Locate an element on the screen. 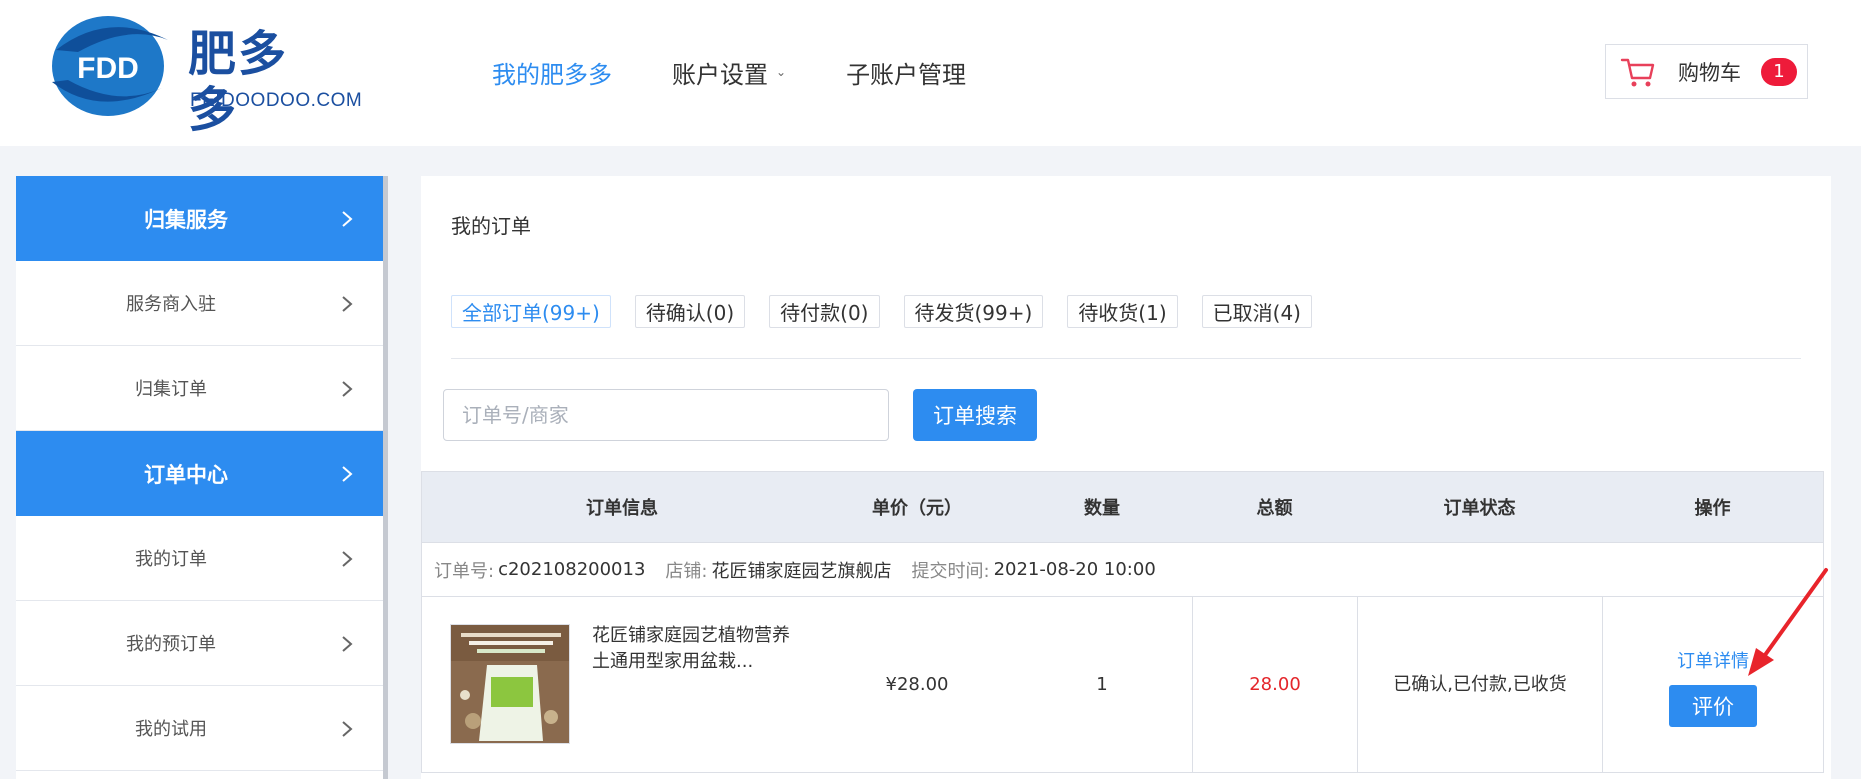  table-header-row: 订单信息 单价（元） 数量 总额 订单状态 操作 is located at coordinates (1122, 507).